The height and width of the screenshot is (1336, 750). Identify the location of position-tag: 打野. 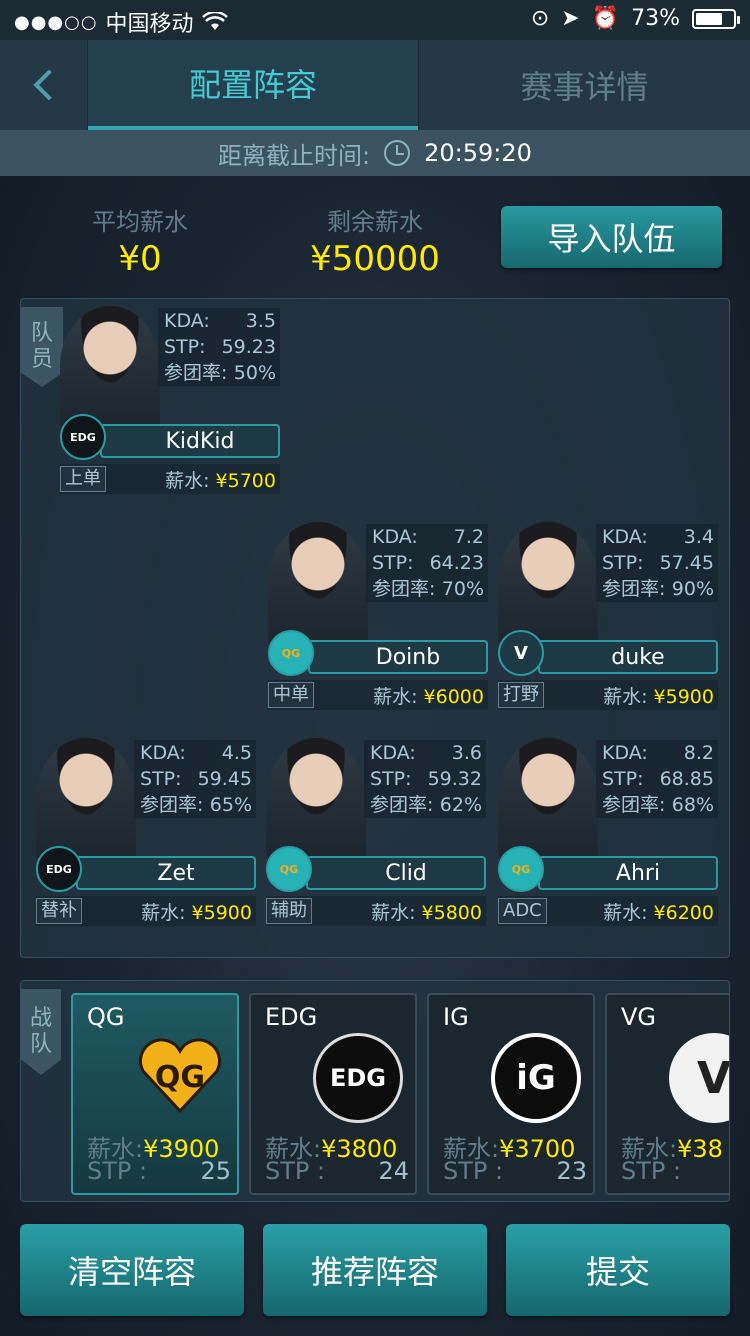
(521, 695).